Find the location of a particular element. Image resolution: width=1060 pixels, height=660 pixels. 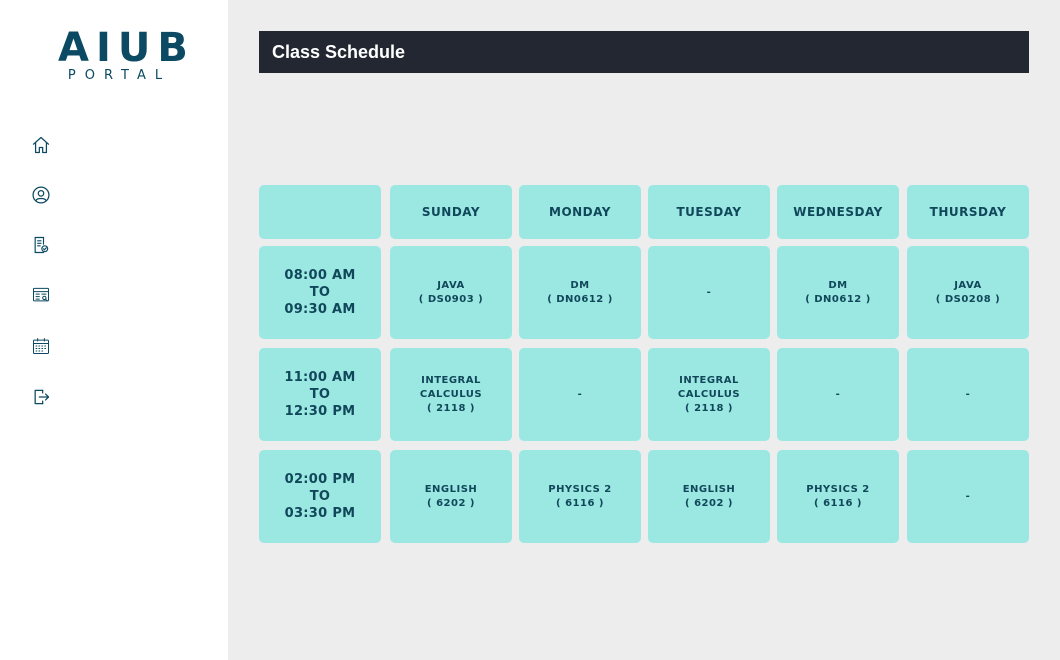

registration-icon is located at coordinates (41, 245).